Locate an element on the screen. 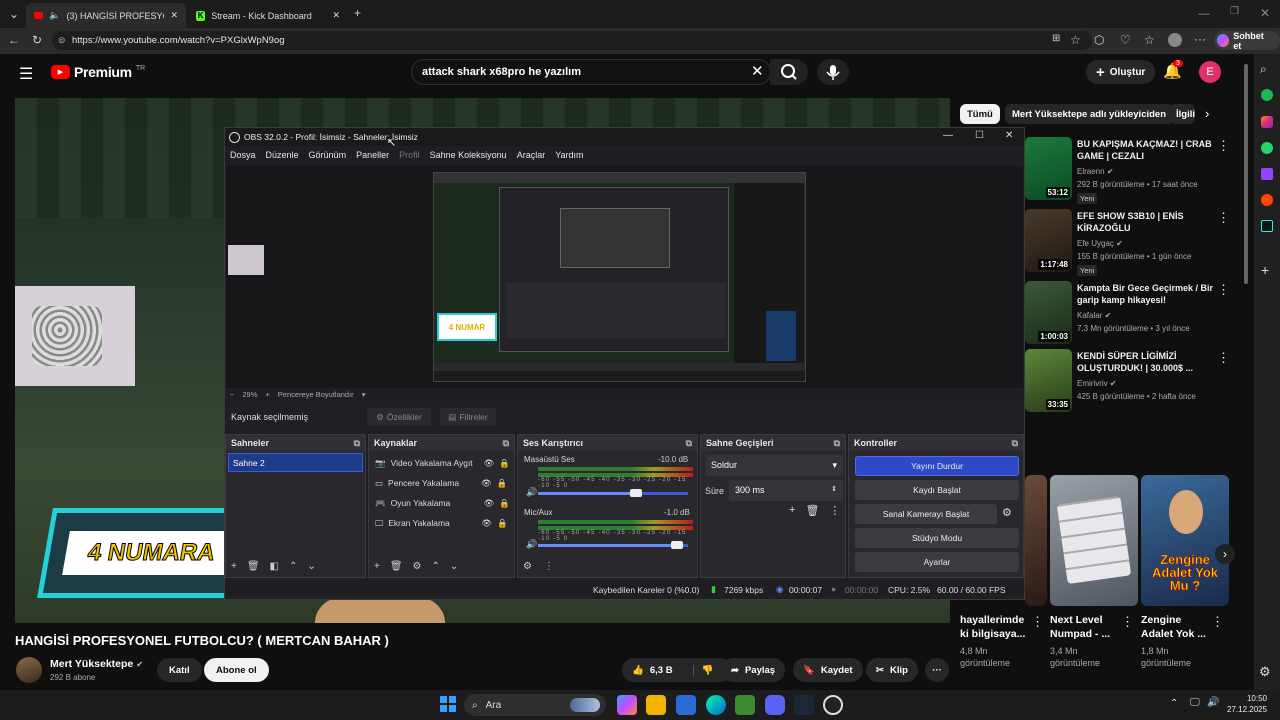  extensions-icon: ⬡ is located at coordinates (1099, 40).